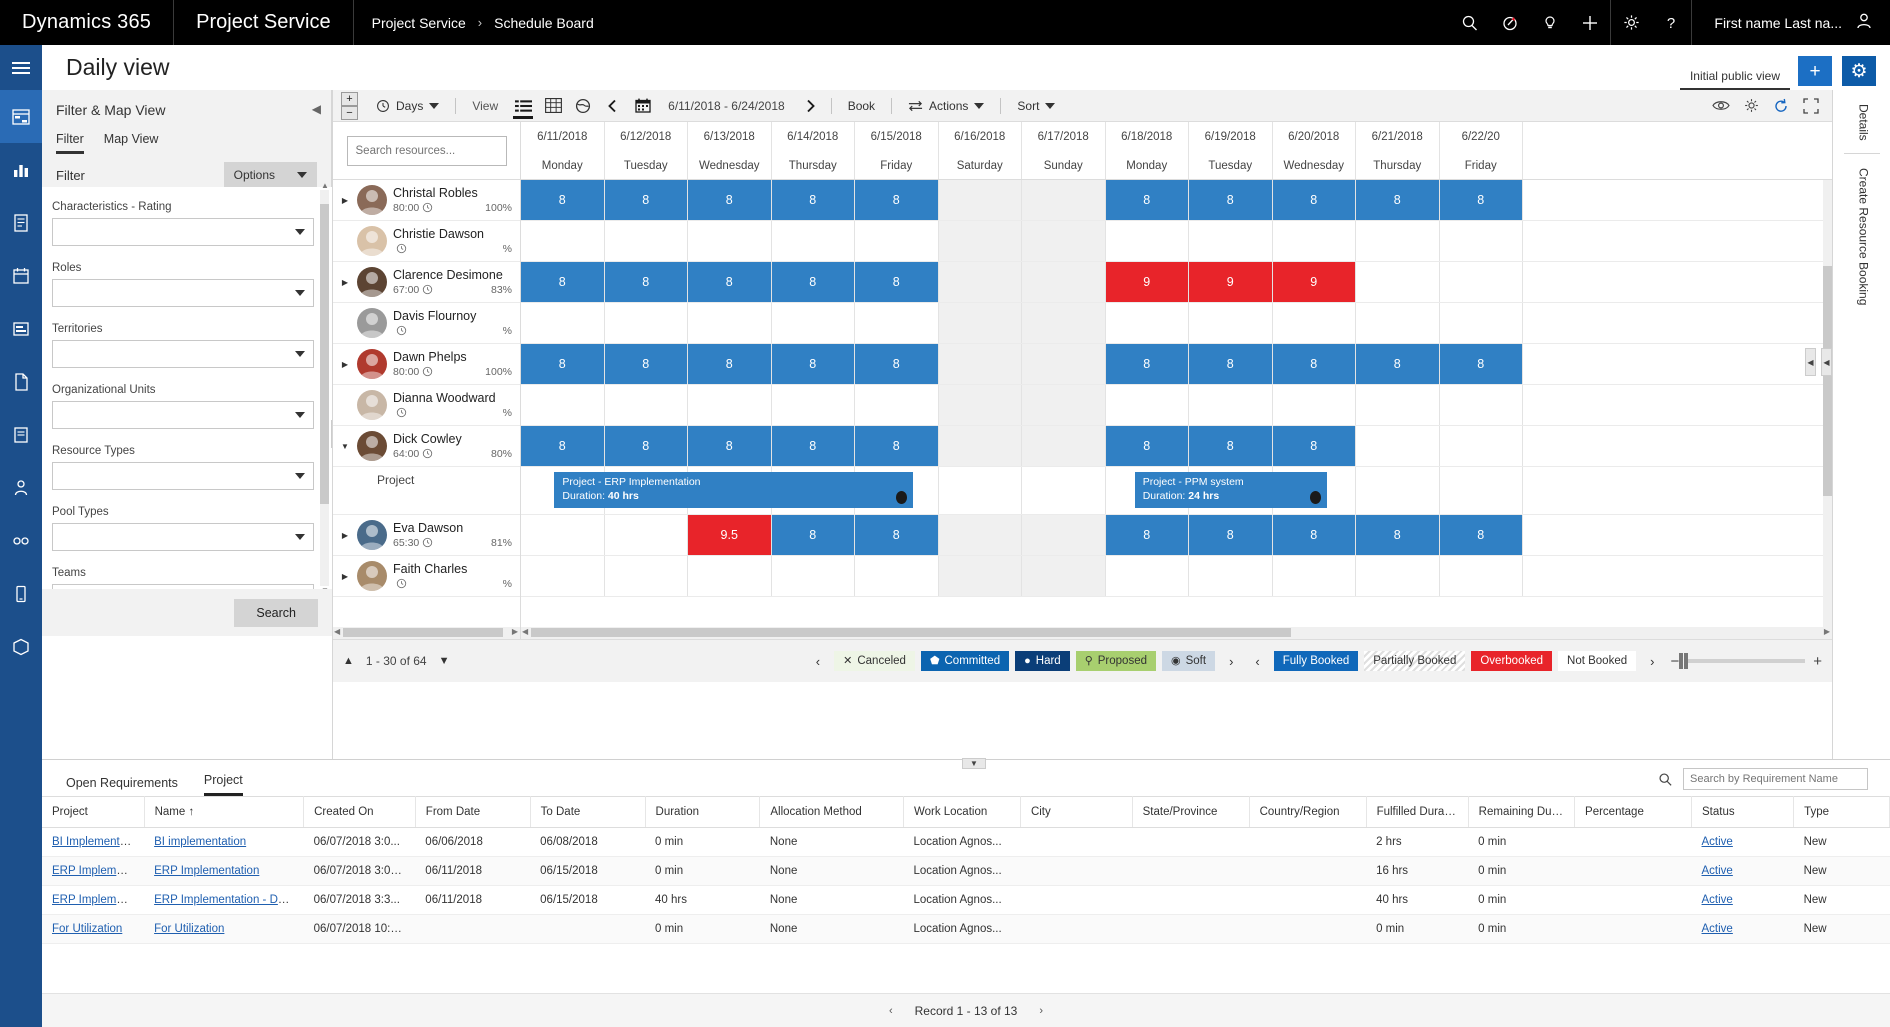 The height and width of the screenshot is (1027, 1890). Describe the element at coordinates (1811, 106) in the screenshot. I see `fullscreen-icon` at that location.